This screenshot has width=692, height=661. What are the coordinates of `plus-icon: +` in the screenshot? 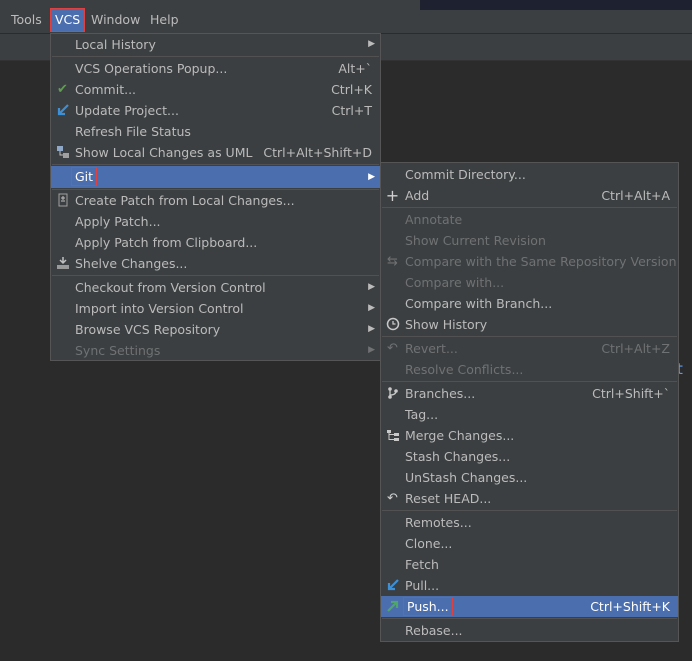 It's located at (392, 195).